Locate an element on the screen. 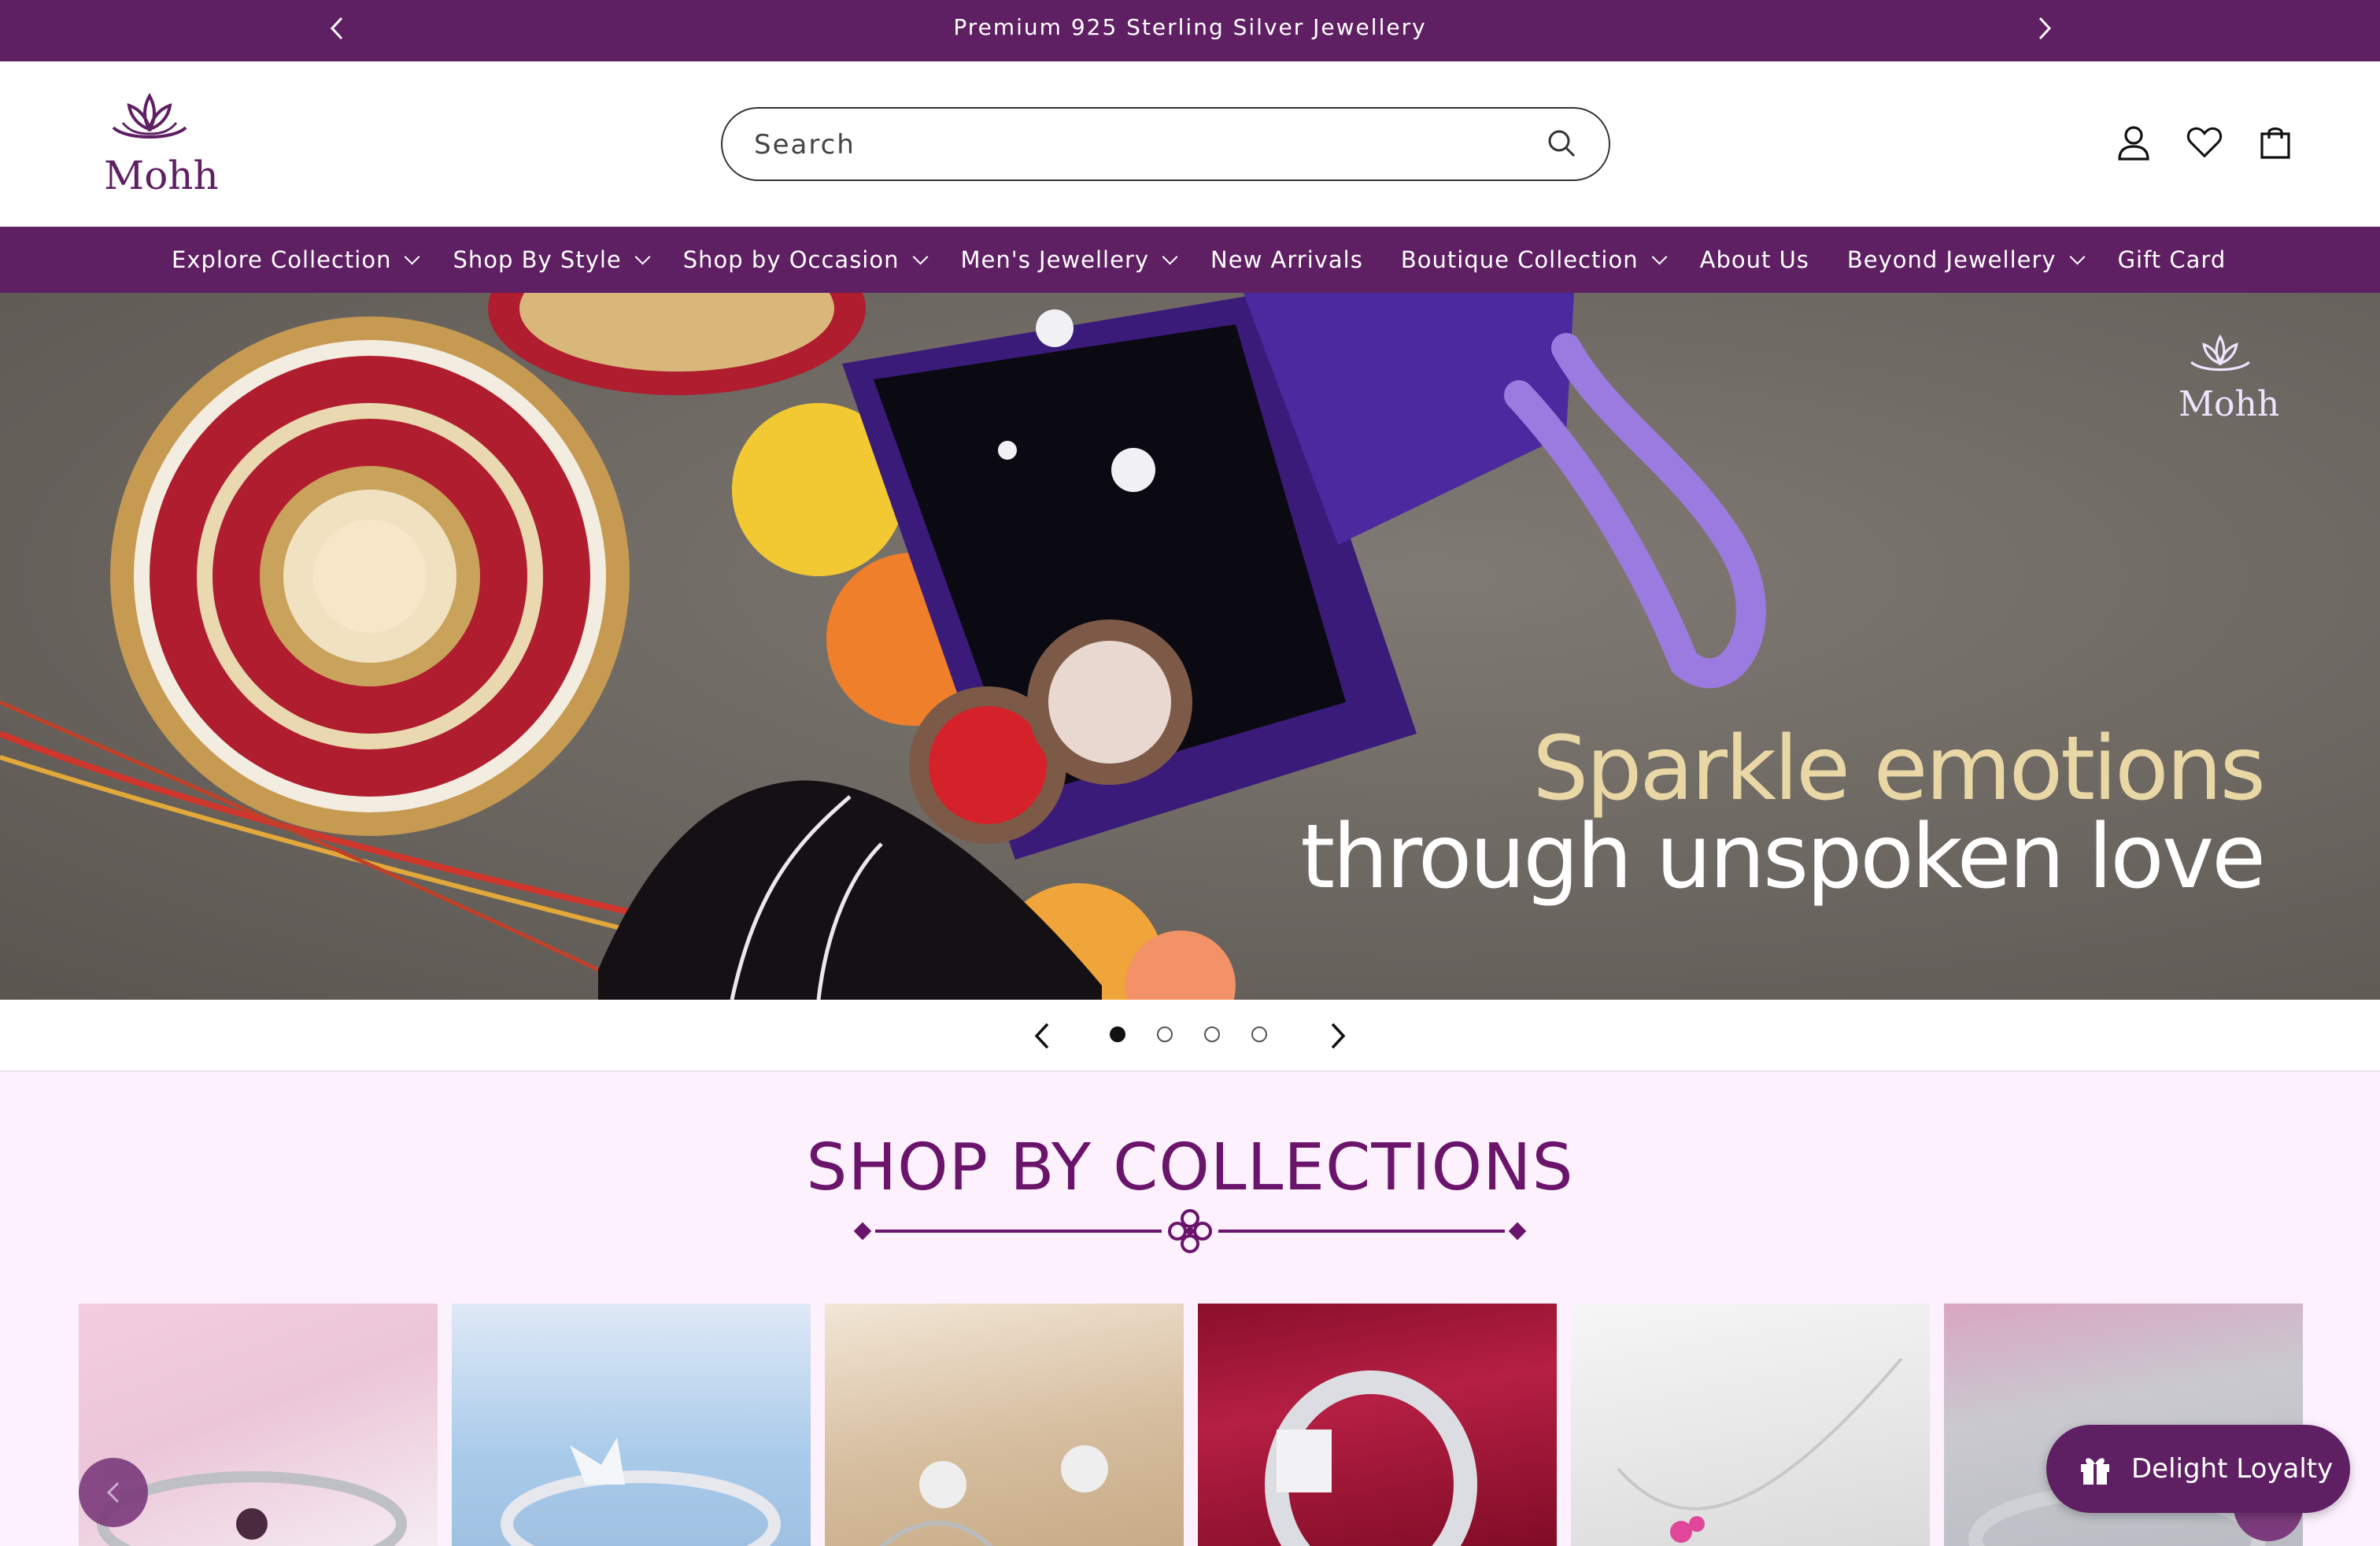  collection-card-pendant-necklace is located at coordinates (1750, 1425).